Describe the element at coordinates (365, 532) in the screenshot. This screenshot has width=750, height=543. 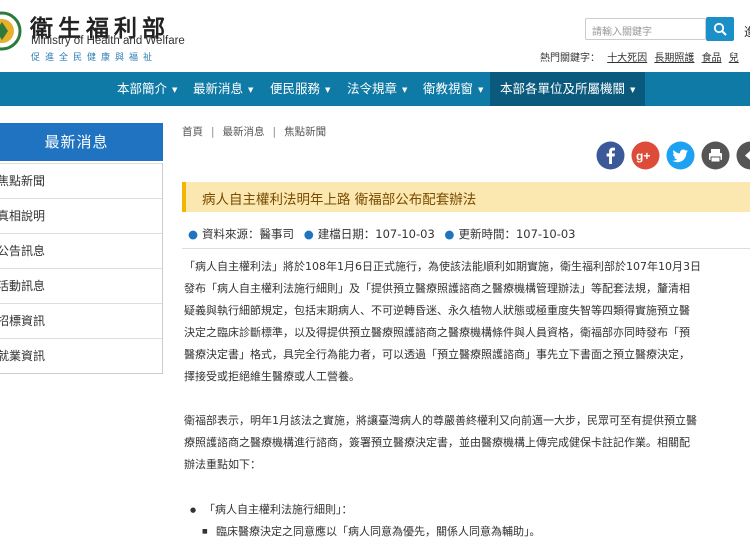
I see `list-item: 臨床醫療決定之同意應以「病人同意為優先，關係人同意為輔助」。` at that location.